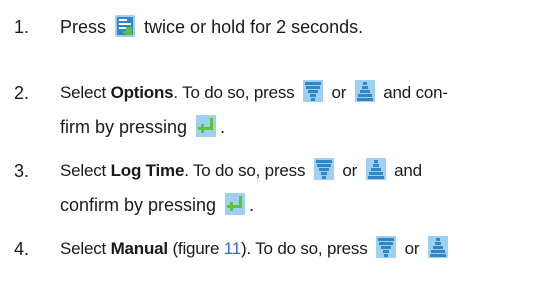  Describe the element at coordinates (232, 248) in the screenshot. I see `figure-link: 11` at that location.